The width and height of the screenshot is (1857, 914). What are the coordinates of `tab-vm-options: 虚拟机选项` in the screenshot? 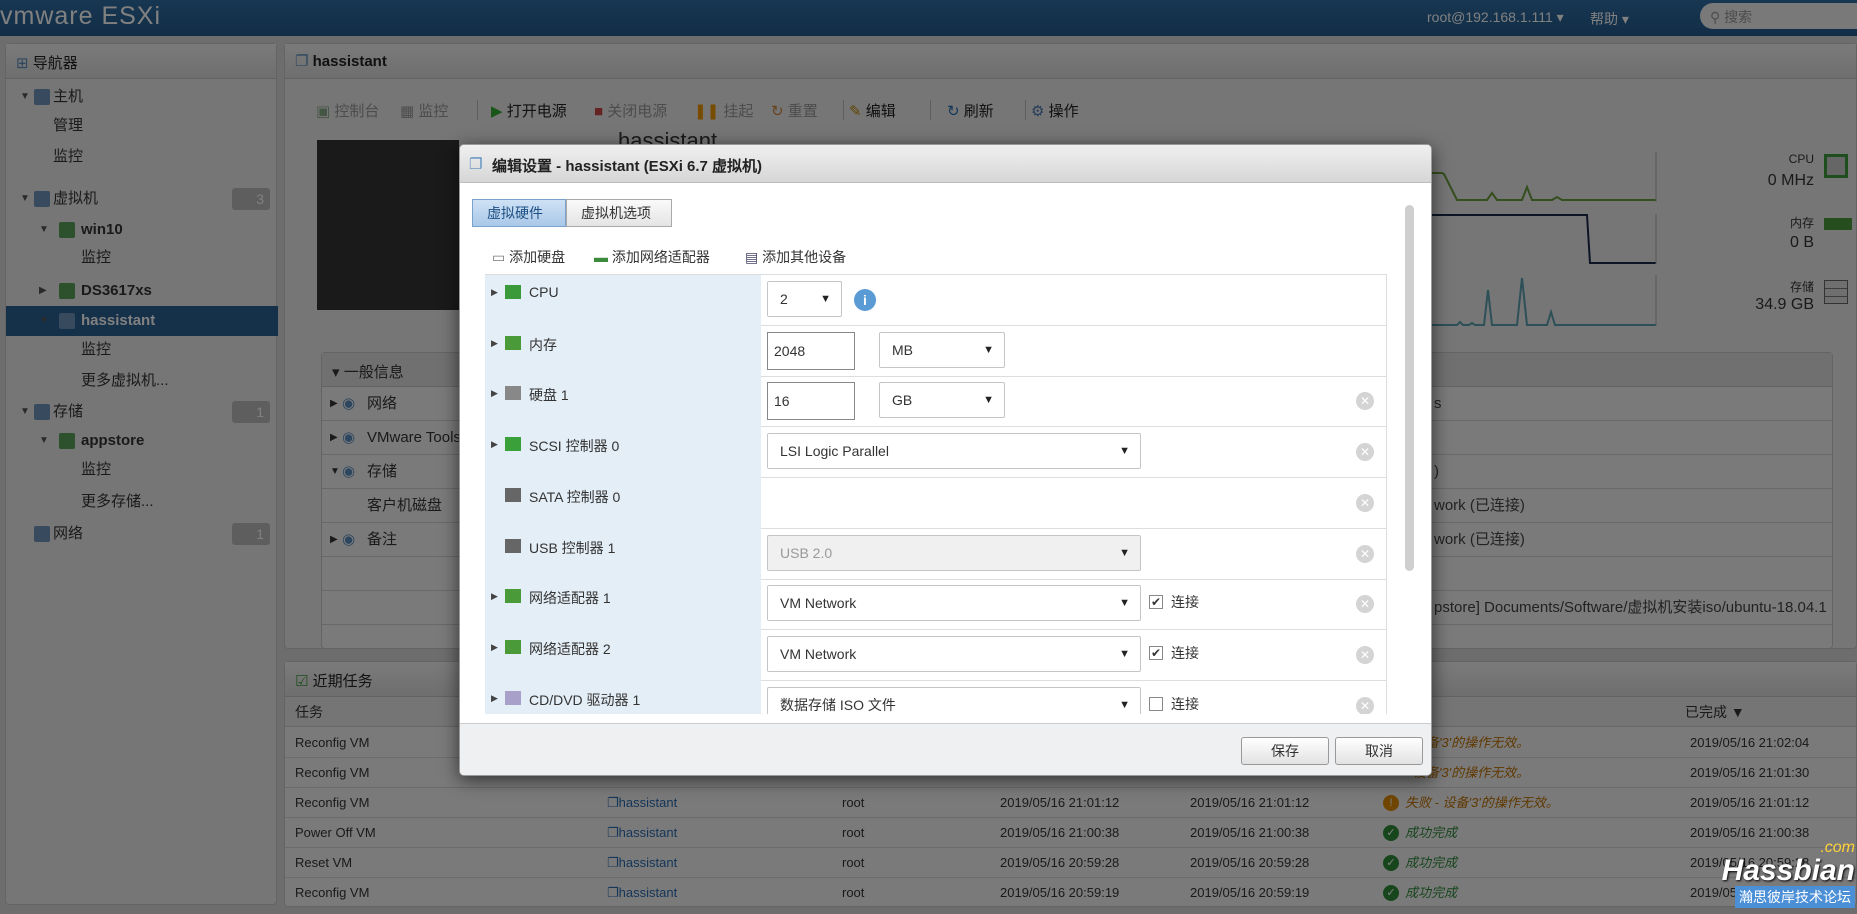 It's located at (619, 213).